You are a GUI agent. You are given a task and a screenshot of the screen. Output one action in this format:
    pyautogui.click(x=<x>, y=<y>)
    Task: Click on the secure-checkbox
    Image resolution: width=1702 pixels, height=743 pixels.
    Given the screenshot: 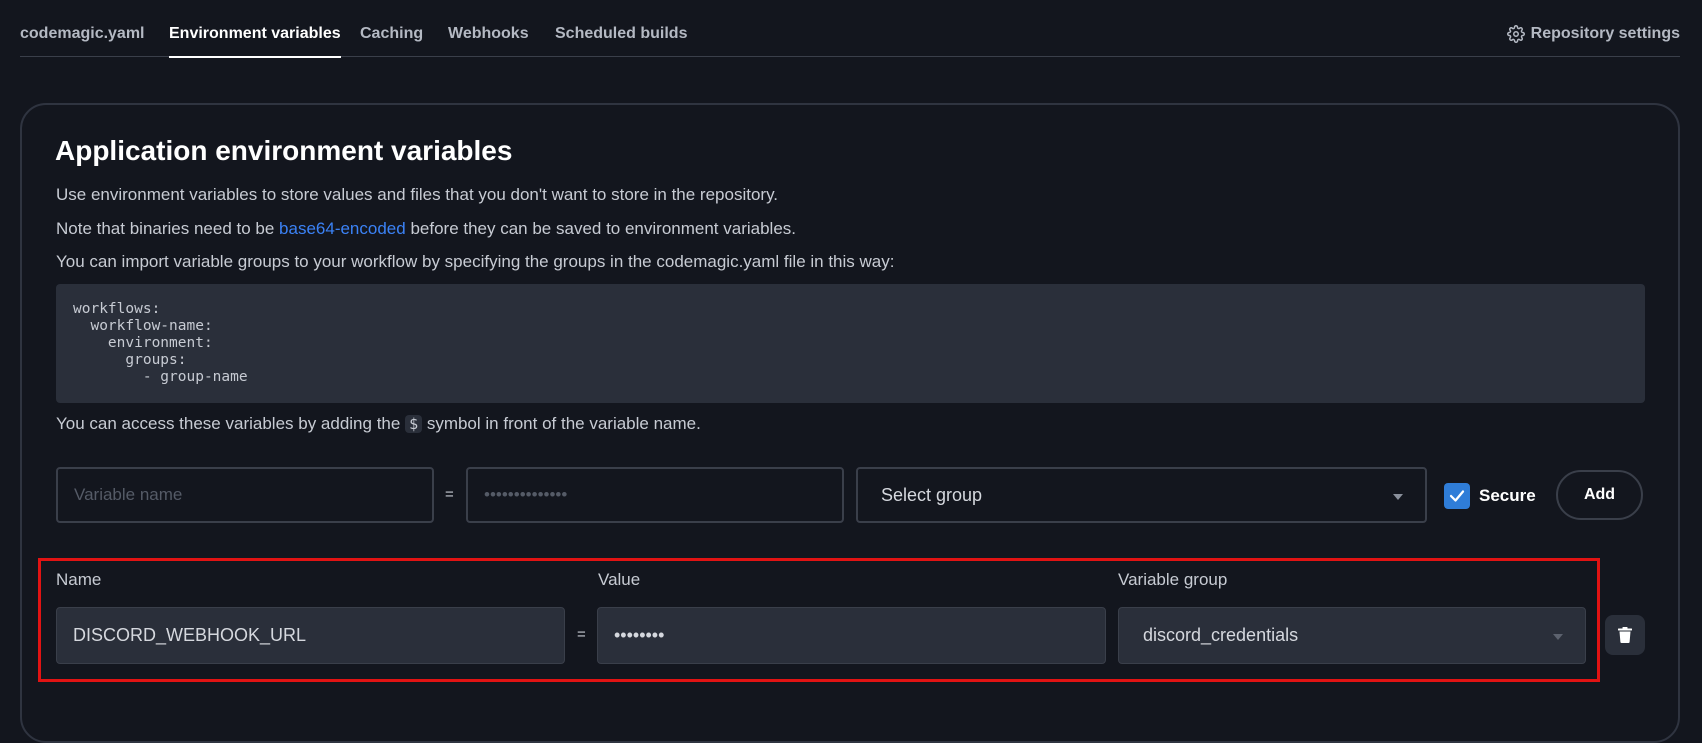 What is the action you would take?
    pyautogui.click(x=1457, y=496)
    